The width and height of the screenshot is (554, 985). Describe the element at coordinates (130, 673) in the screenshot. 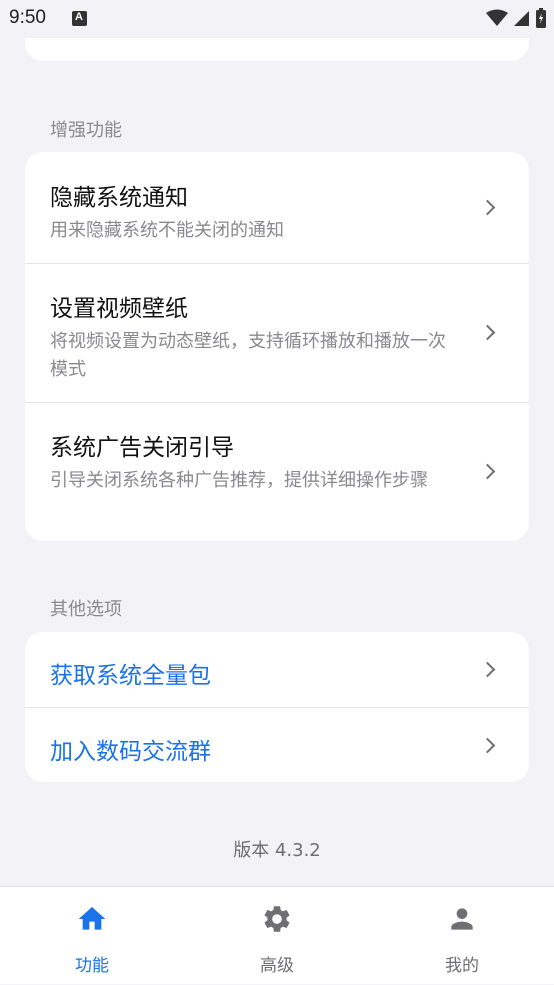

I see `item-link-title: 获取系统全量包` at that location.